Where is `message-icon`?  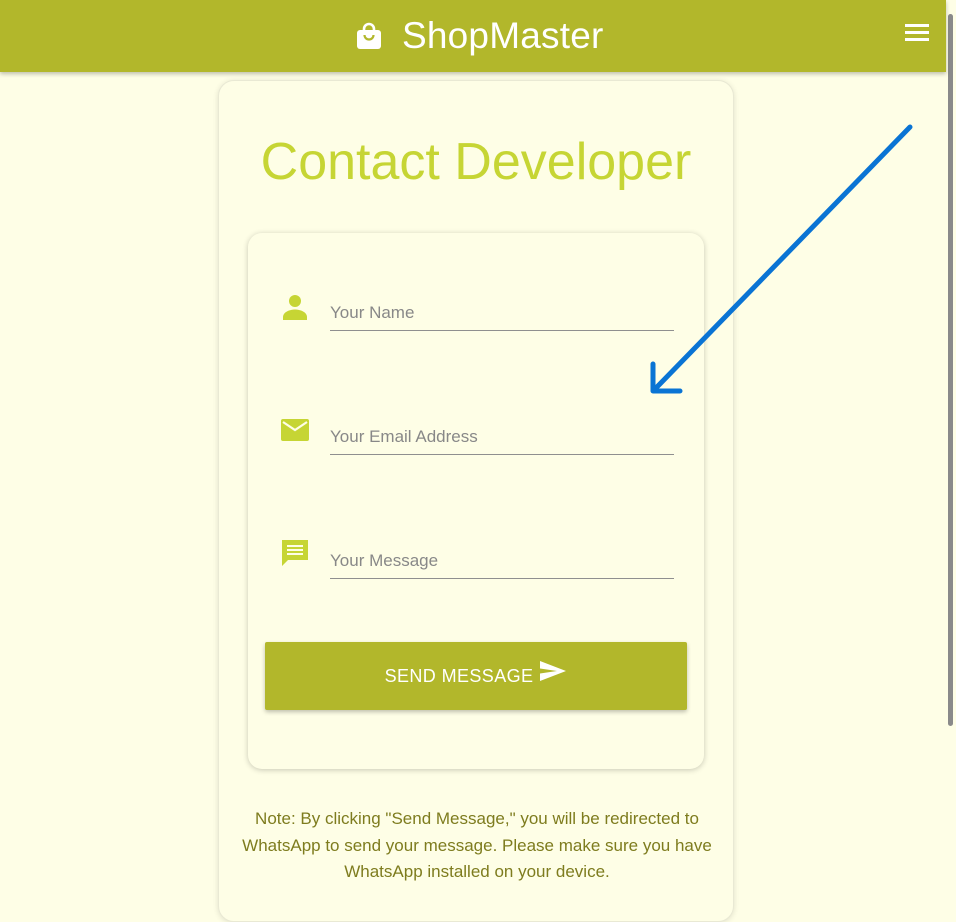
message-icon is located at coordinates (295, 553).